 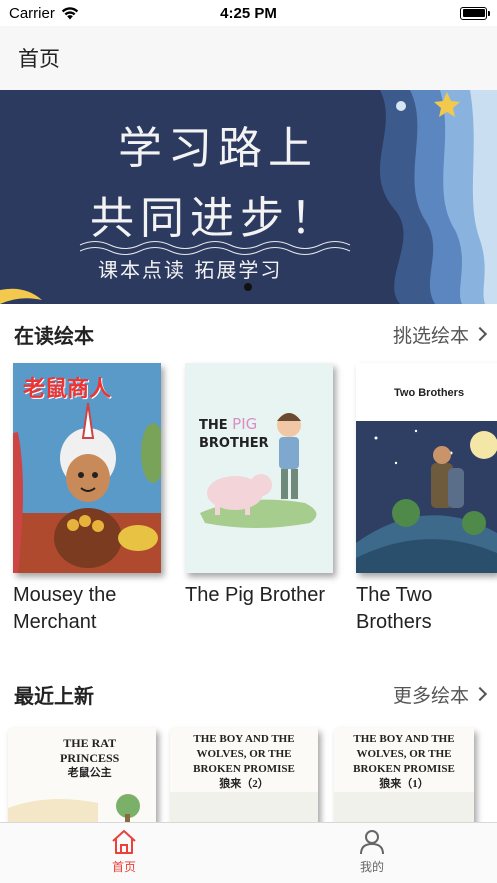 I want to click on recent-section-title: 最近上新, so click(x=54, y=695).